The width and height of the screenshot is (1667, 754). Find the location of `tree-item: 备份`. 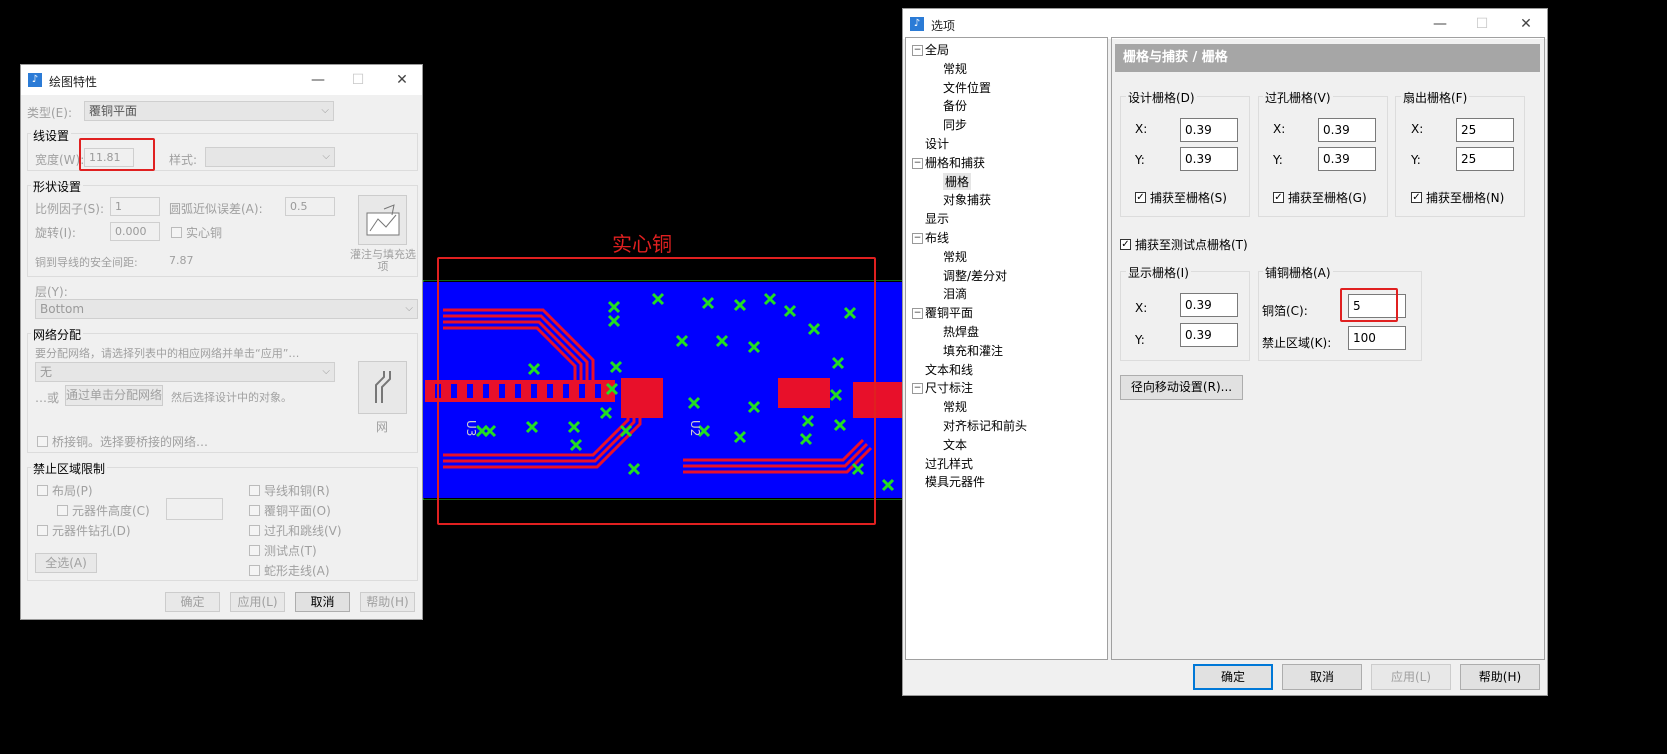

tree-item: 备份 is located at coordinates (955, 105).